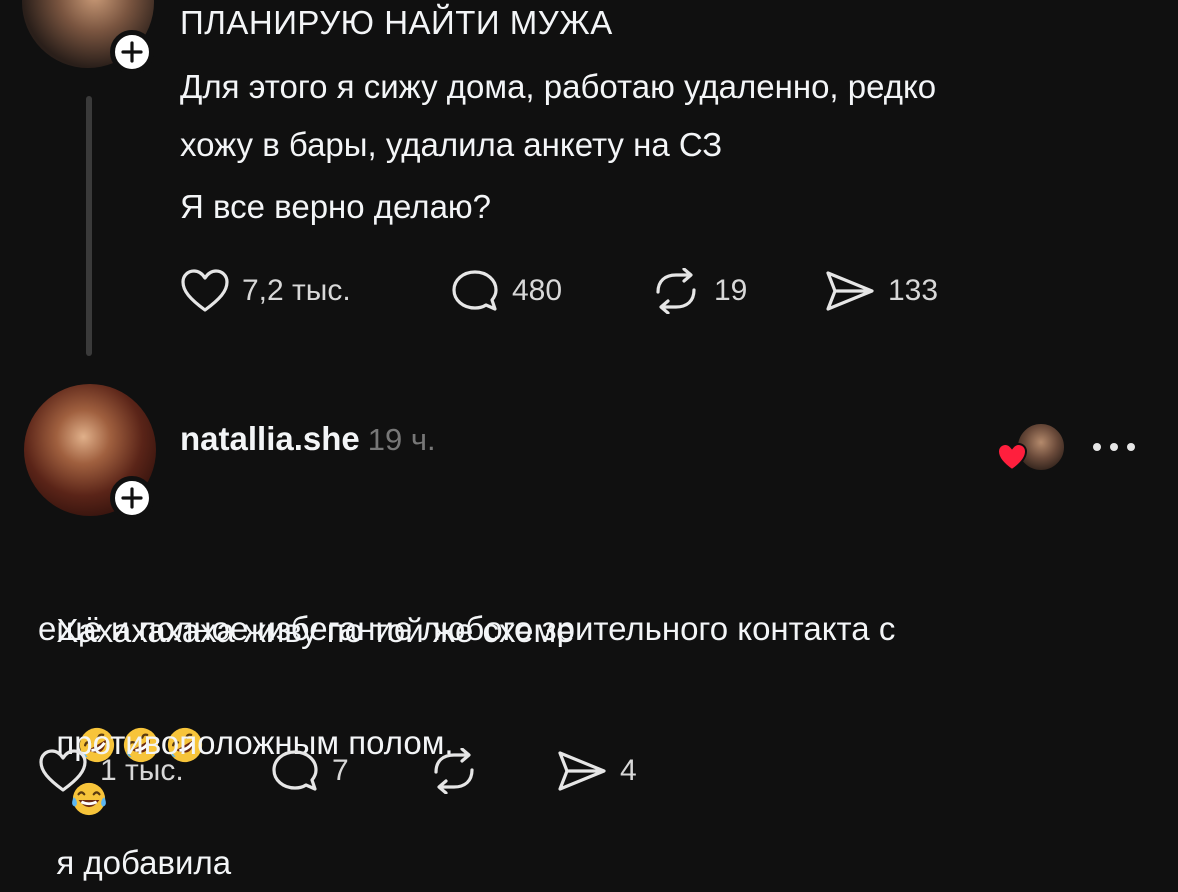  What do you see at coordinates (89, 226) in the screenshot?
I see `thread-line` at bounding box center [89, 226].